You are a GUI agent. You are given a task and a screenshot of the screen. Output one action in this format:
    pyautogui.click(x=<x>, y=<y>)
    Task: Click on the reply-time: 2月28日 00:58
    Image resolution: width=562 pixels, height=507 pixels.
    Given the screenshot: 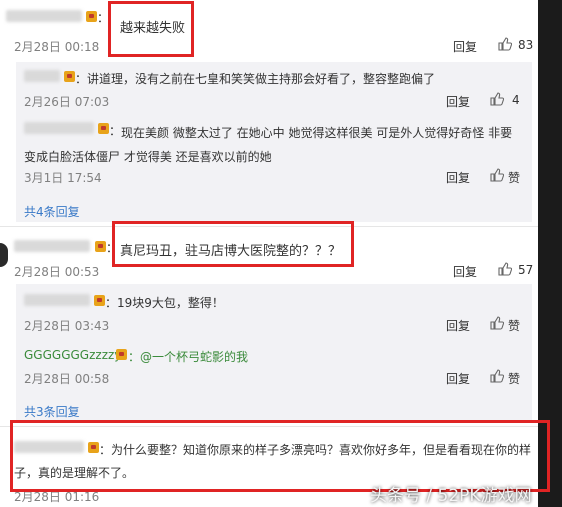 What is the action you would take?
    pyautogui.click(x=67, y=379)
    